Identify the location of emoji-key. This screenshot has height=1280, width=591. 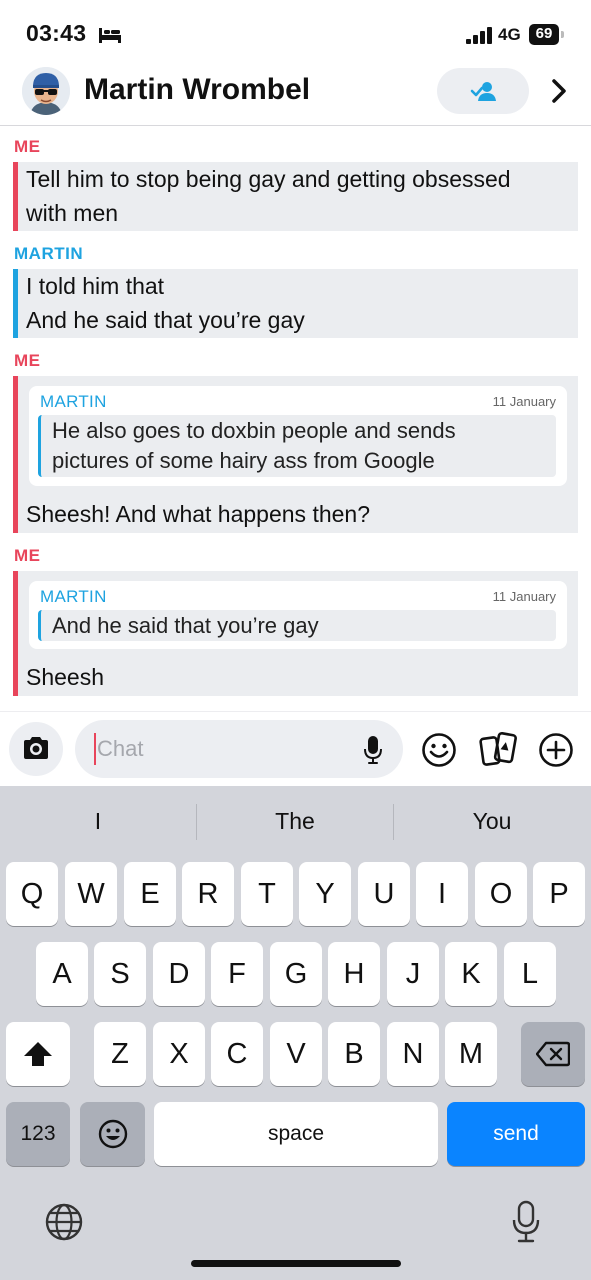
(112, 1134).